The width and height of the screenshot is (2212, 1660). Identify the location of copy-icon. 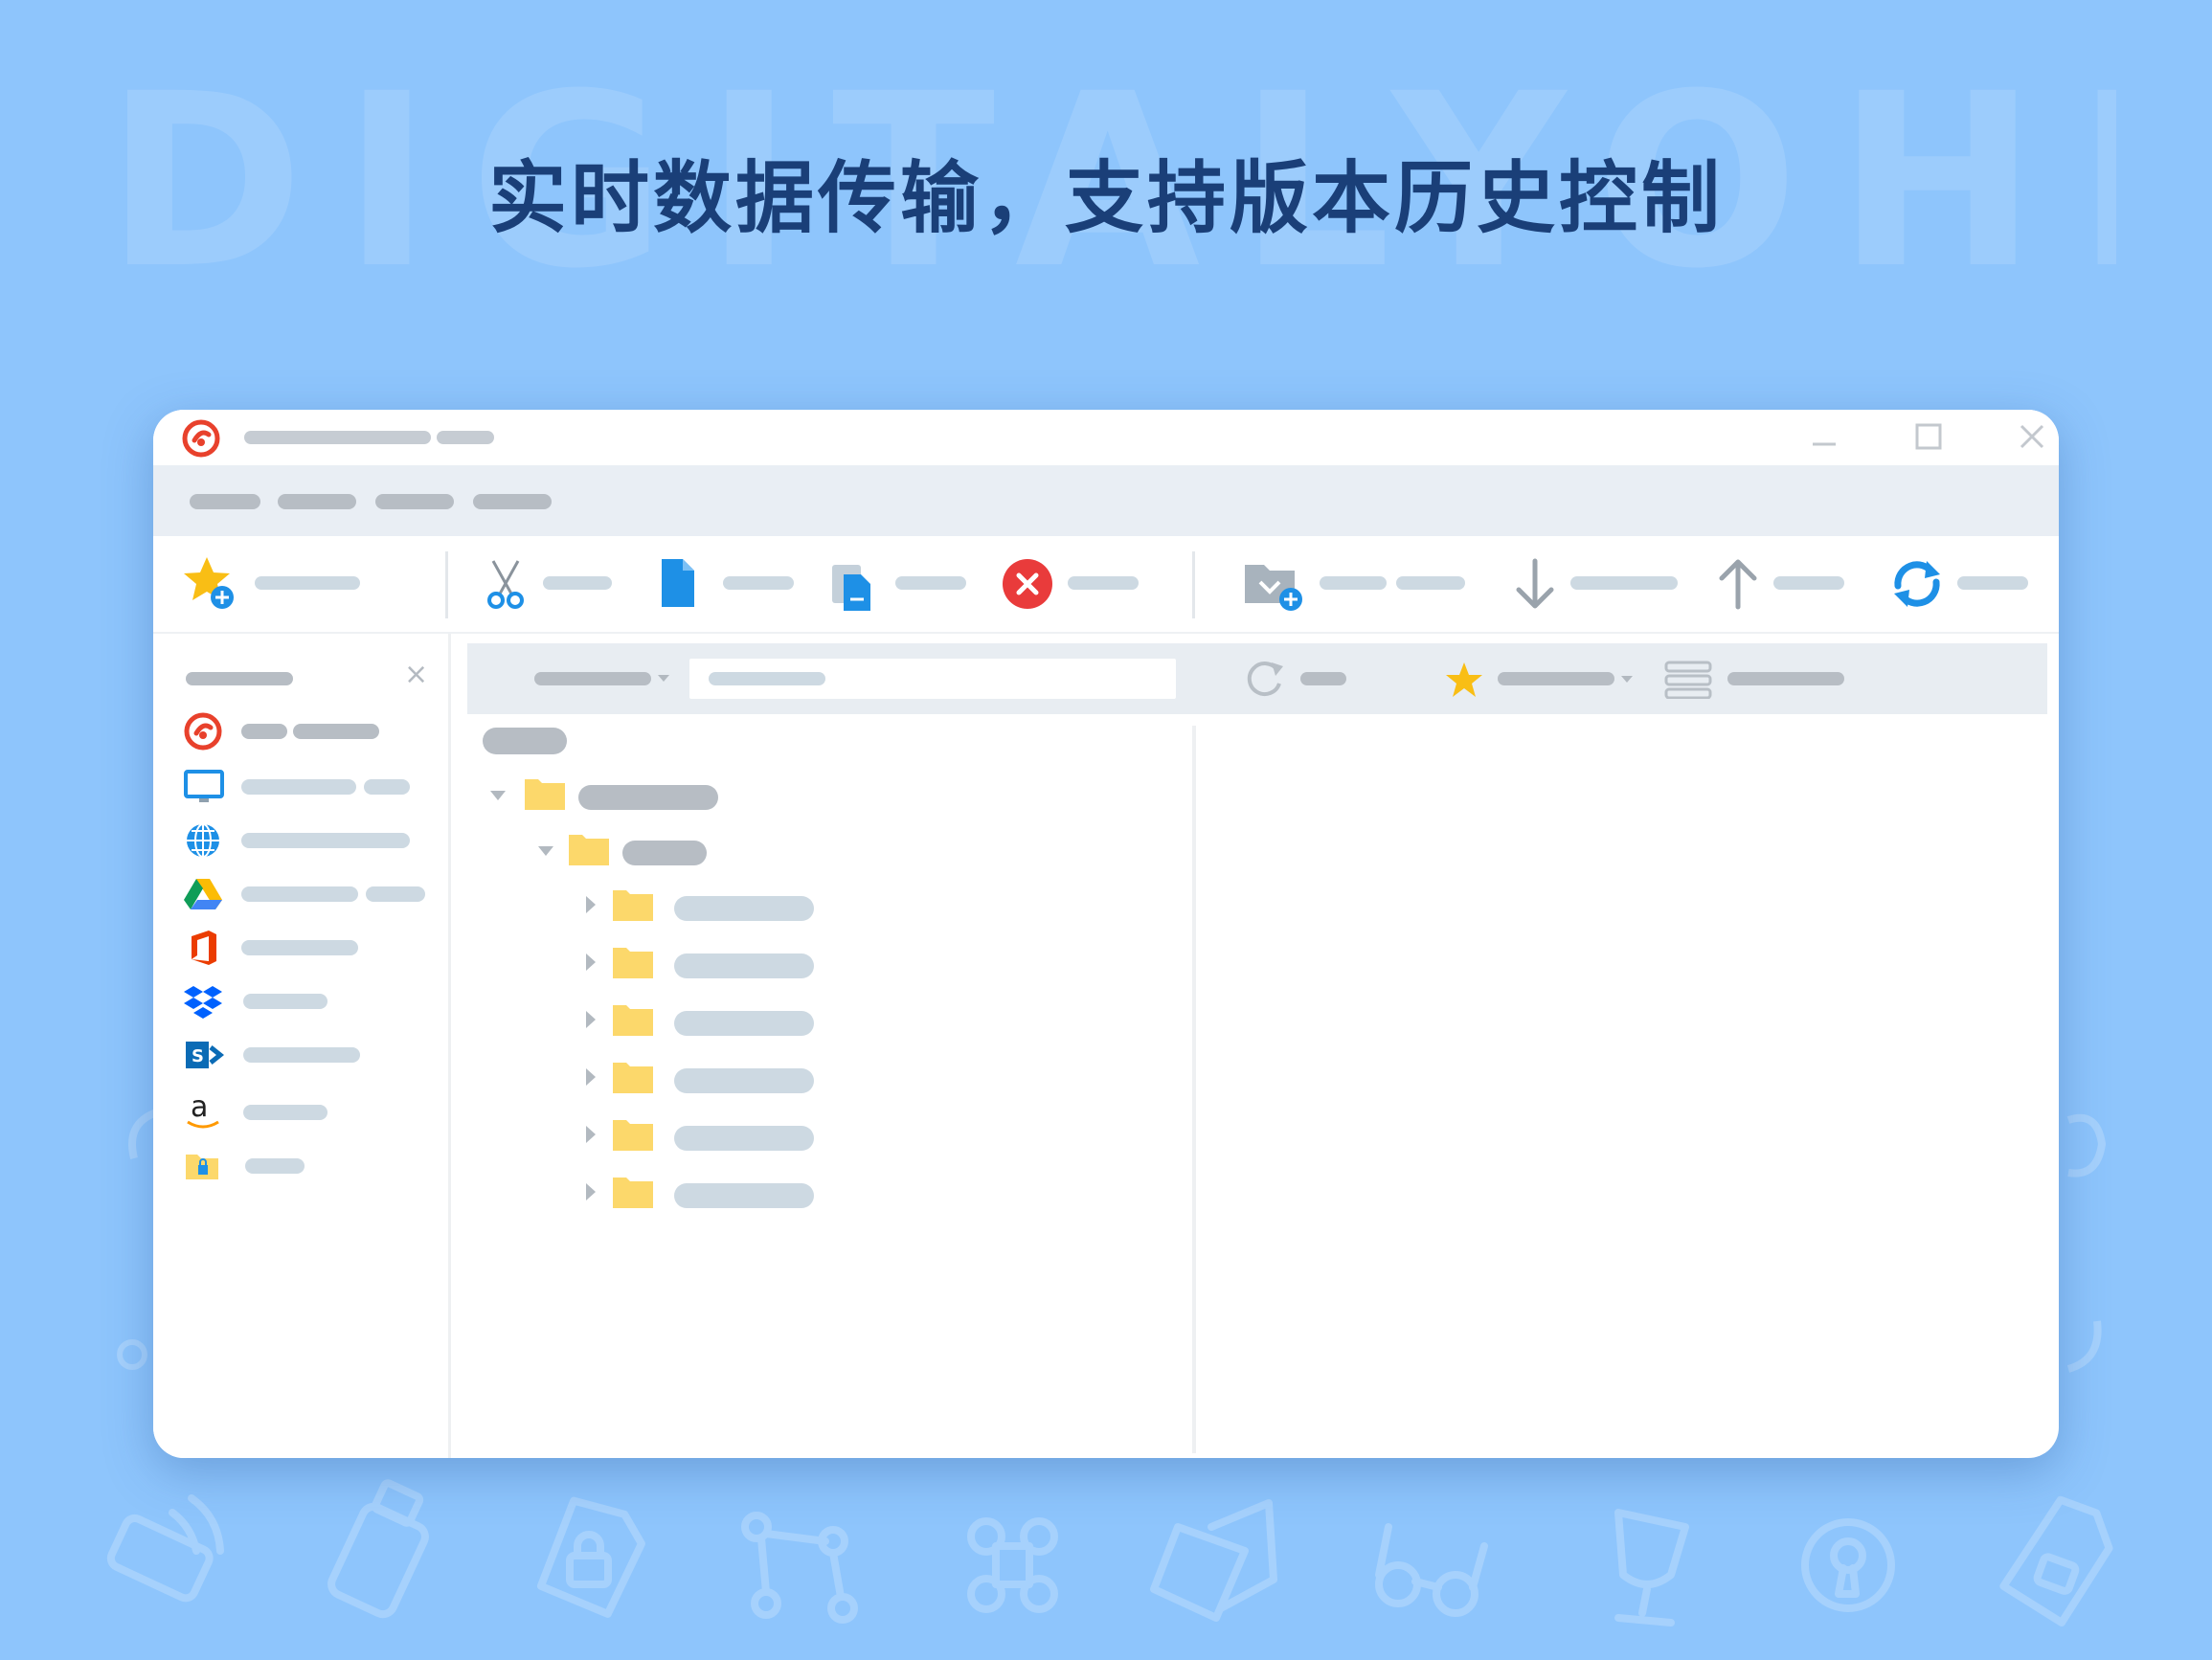
(678, 583).